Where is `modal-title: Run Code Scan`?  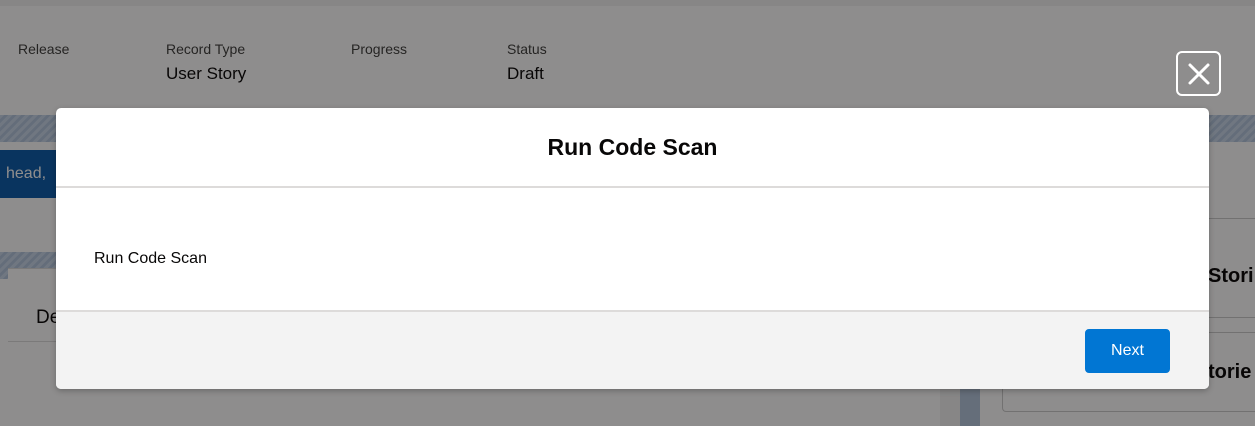 modal-title: Run Code Scan is located at coordinates (632, 146).